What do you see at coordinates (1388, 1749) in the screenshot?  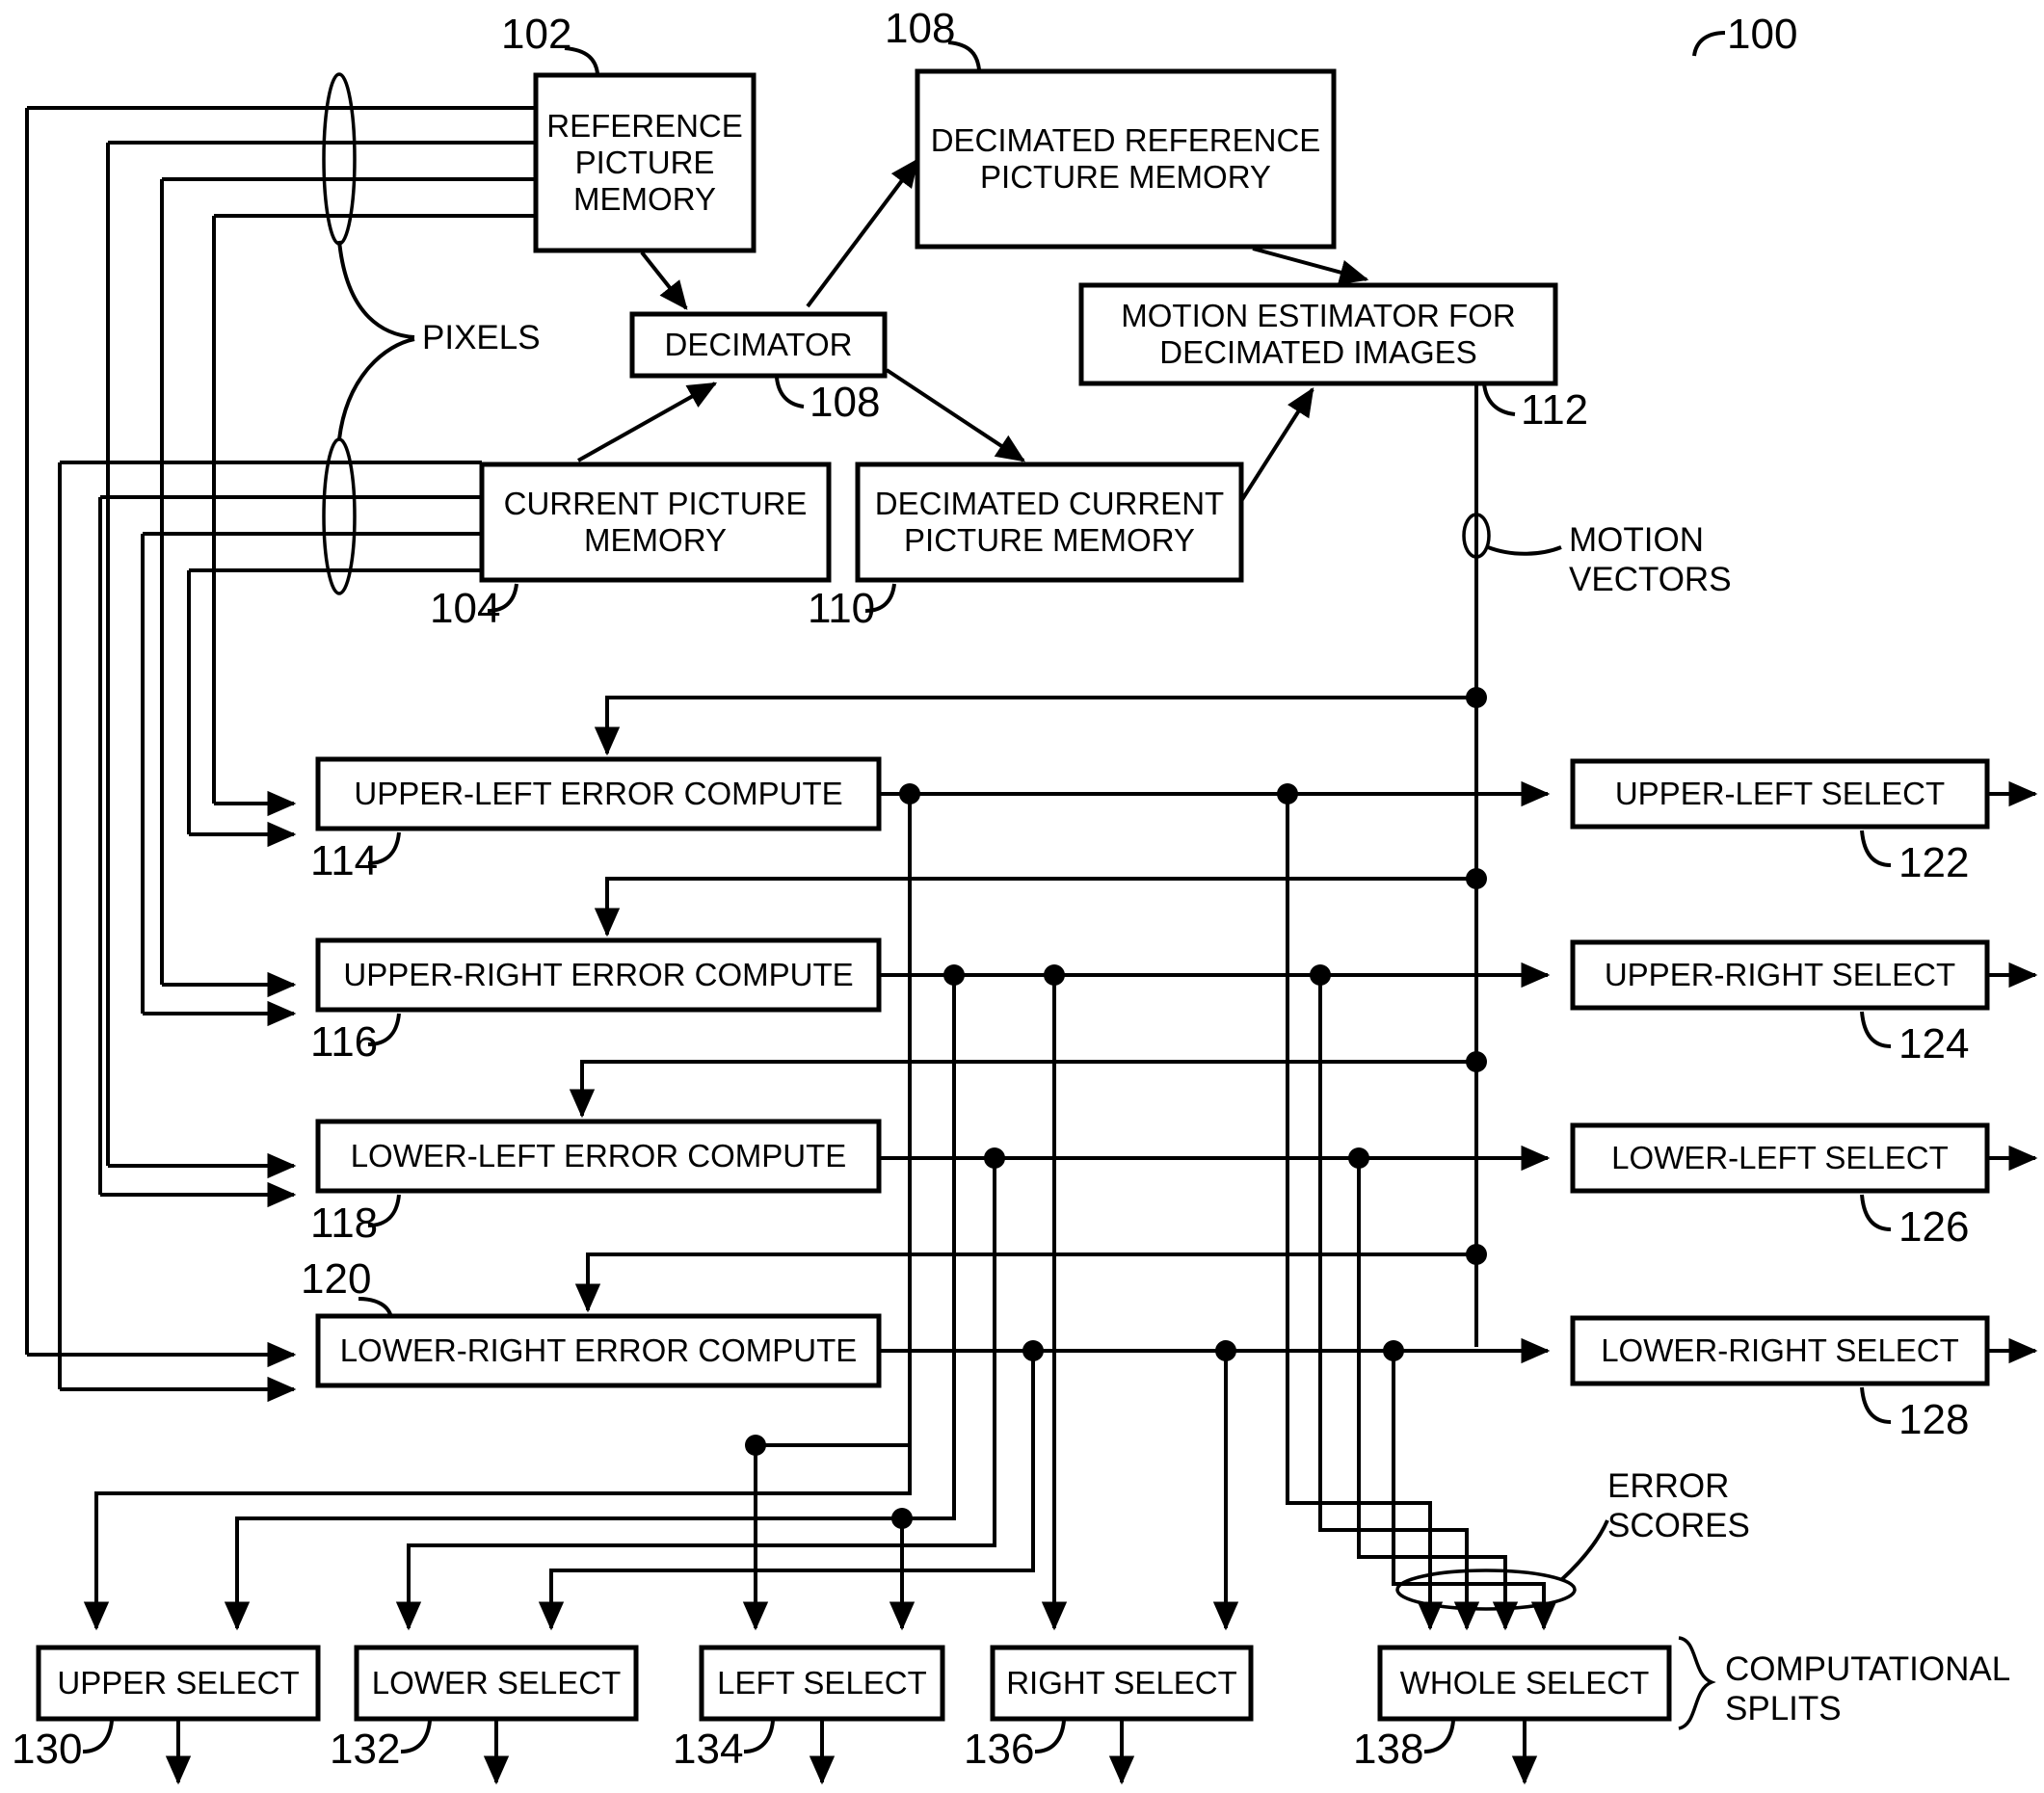 I see `ref-138: 138` at bounding box center [1388, 1749].